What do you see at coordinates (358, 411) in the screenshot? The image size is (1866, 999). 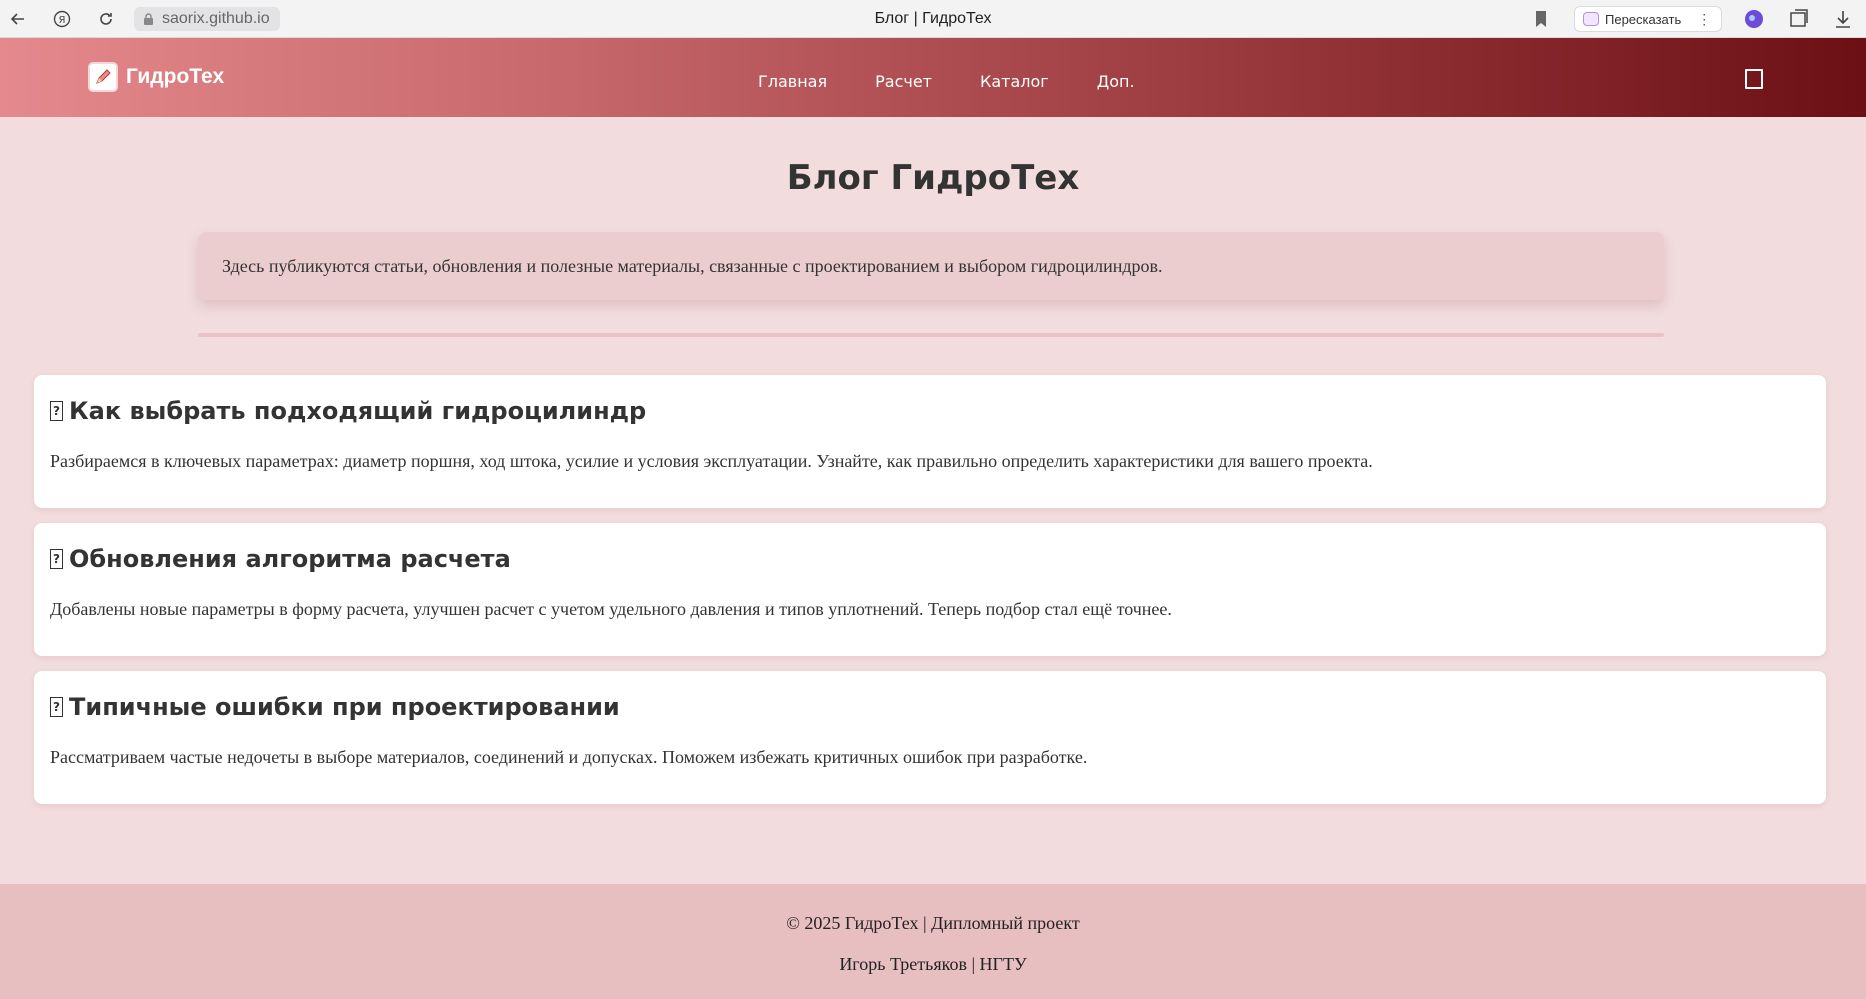 I see `post-title-text: Как выбрать подходящий гидроцилиндр` at bounding box center [358, 411].